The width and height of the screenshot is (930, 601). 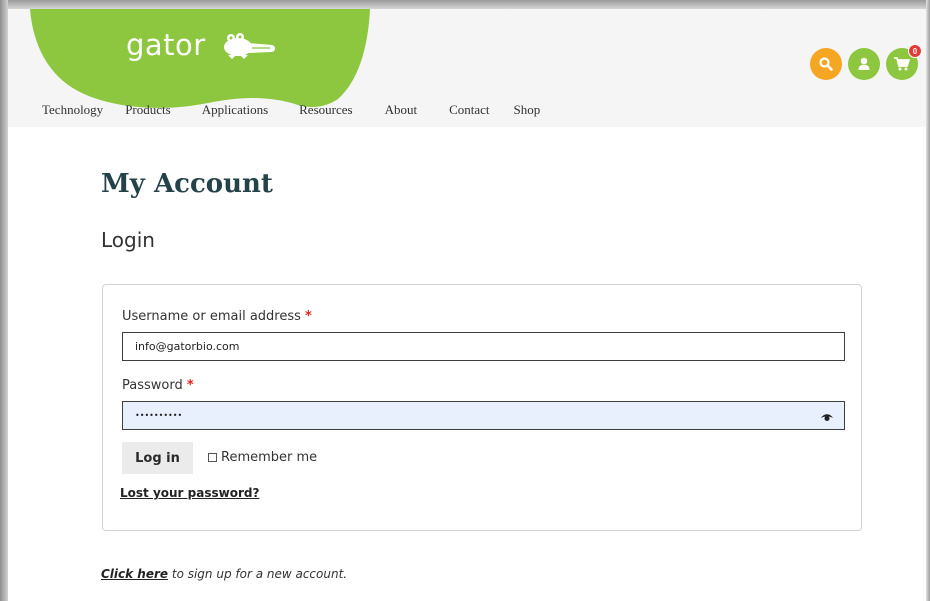 What do you see at coordinates (235, 110) in the screenshot?
I see `nav-item-applications: Applications` at bounding box center [235, 110].